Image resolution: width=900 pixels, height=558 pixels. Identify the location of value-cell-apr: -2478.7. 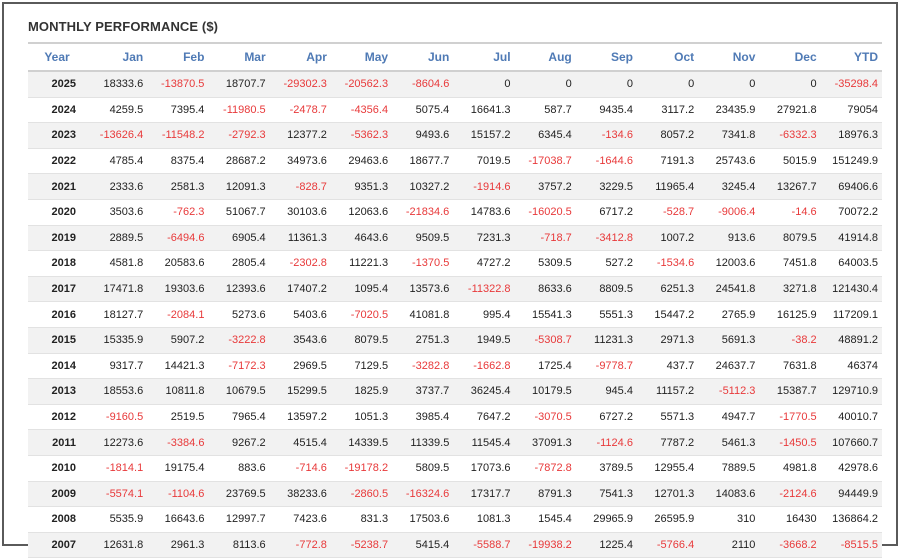
(300, 110).